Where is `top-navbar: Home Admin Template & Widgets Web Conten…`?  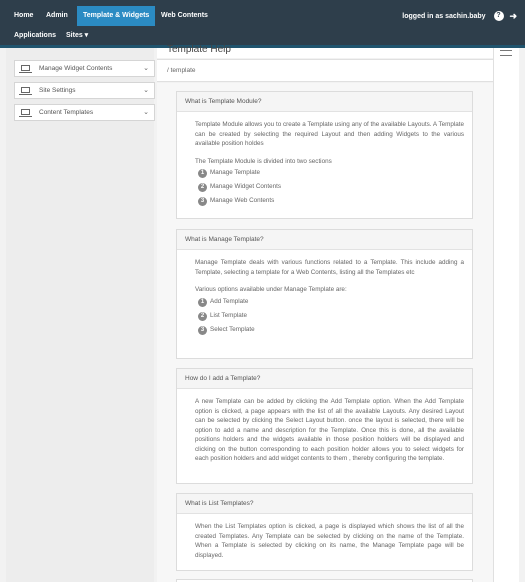 top-navbar: Home Admin Template & Widgets Web Conten… is located at coordinates (262, 24).